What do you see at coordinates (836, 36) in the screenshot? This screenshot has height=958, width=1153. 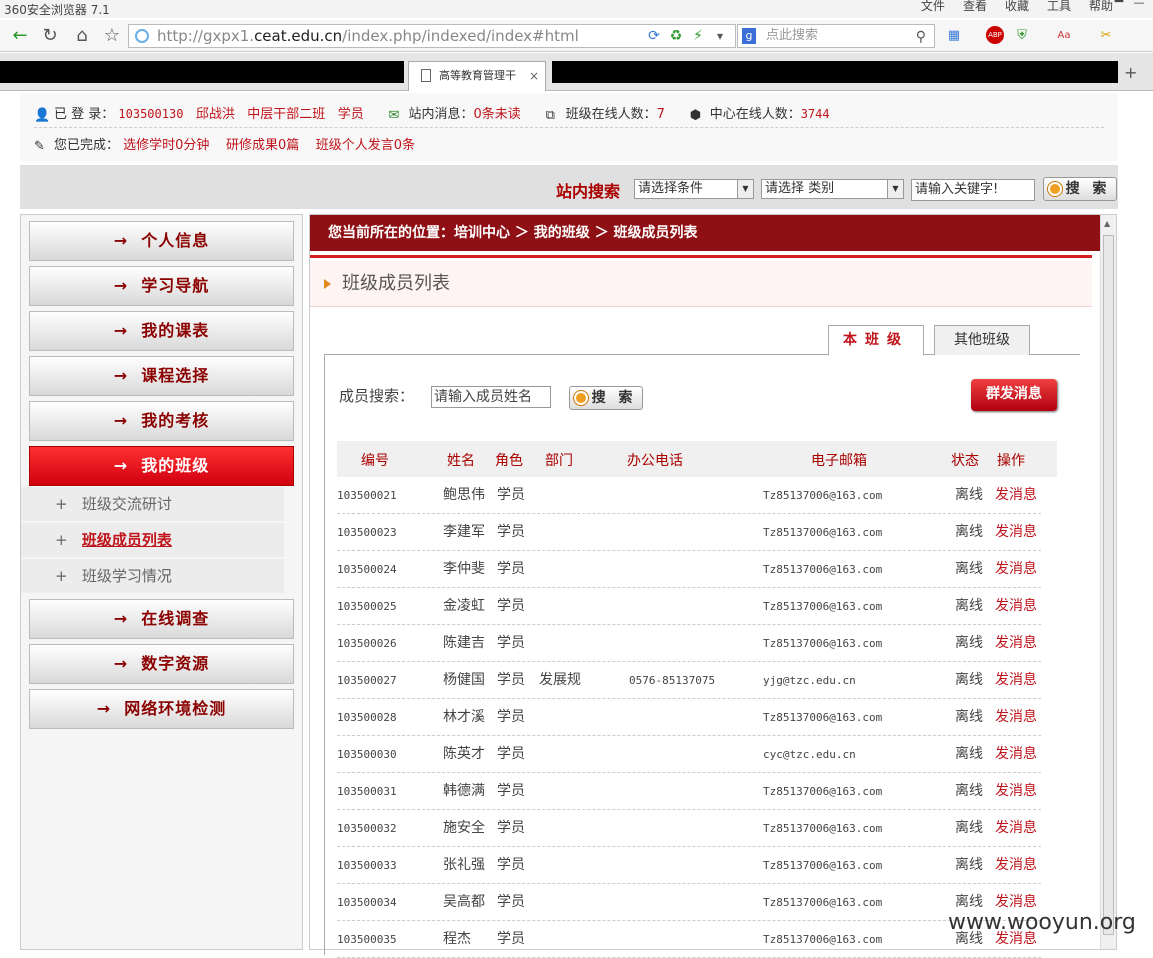 I see `browser-search-input: g 点此搜索 ⚲` at bounding box center [836, 36].